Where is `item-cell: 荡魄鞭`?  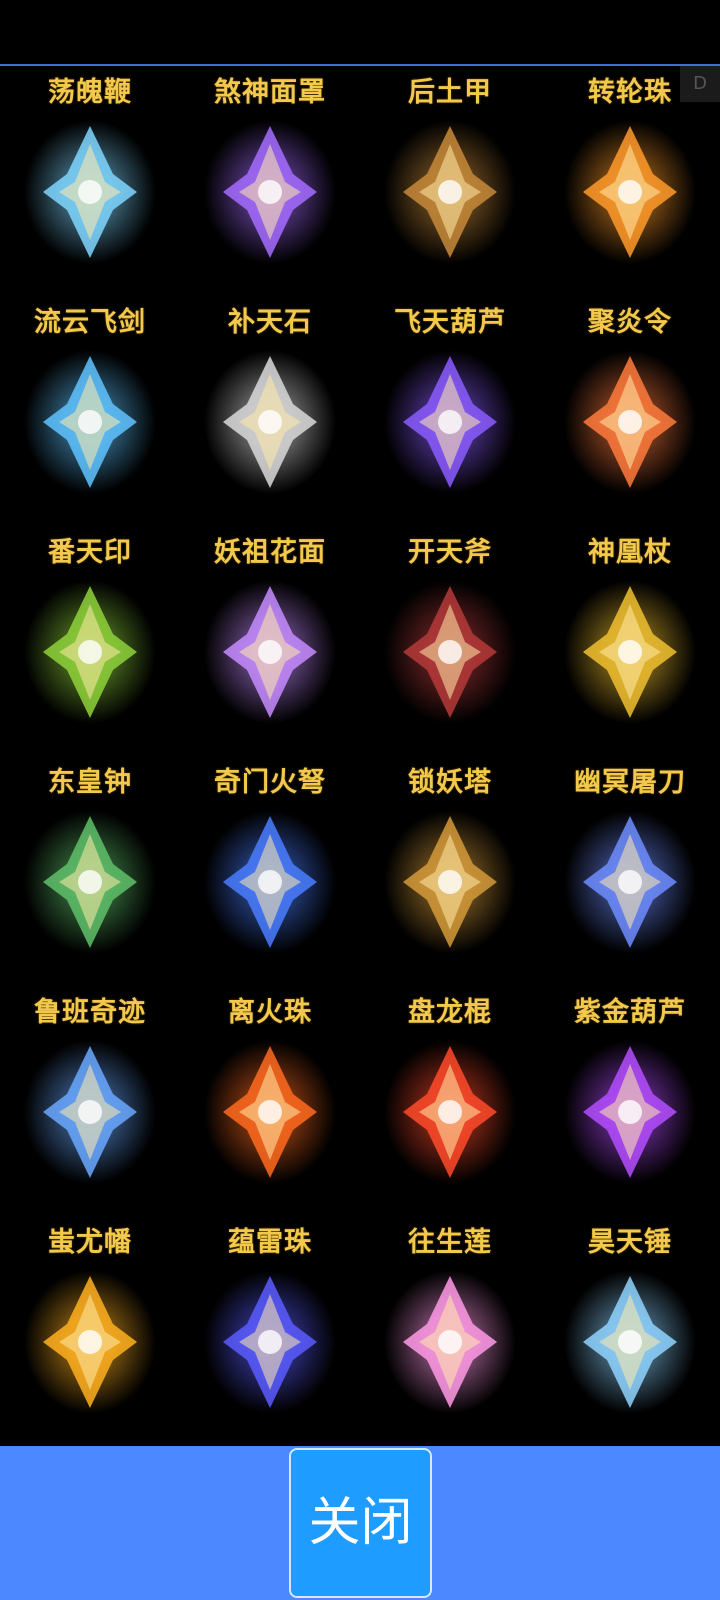 item-cell: 荡魄鞭 is located at coordinates (90, 181).